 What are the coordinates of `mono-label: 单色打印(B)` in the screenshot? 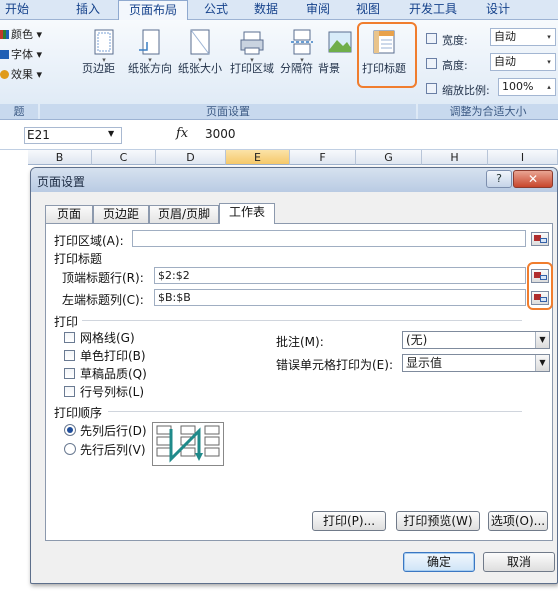 It's located at (113, 356).